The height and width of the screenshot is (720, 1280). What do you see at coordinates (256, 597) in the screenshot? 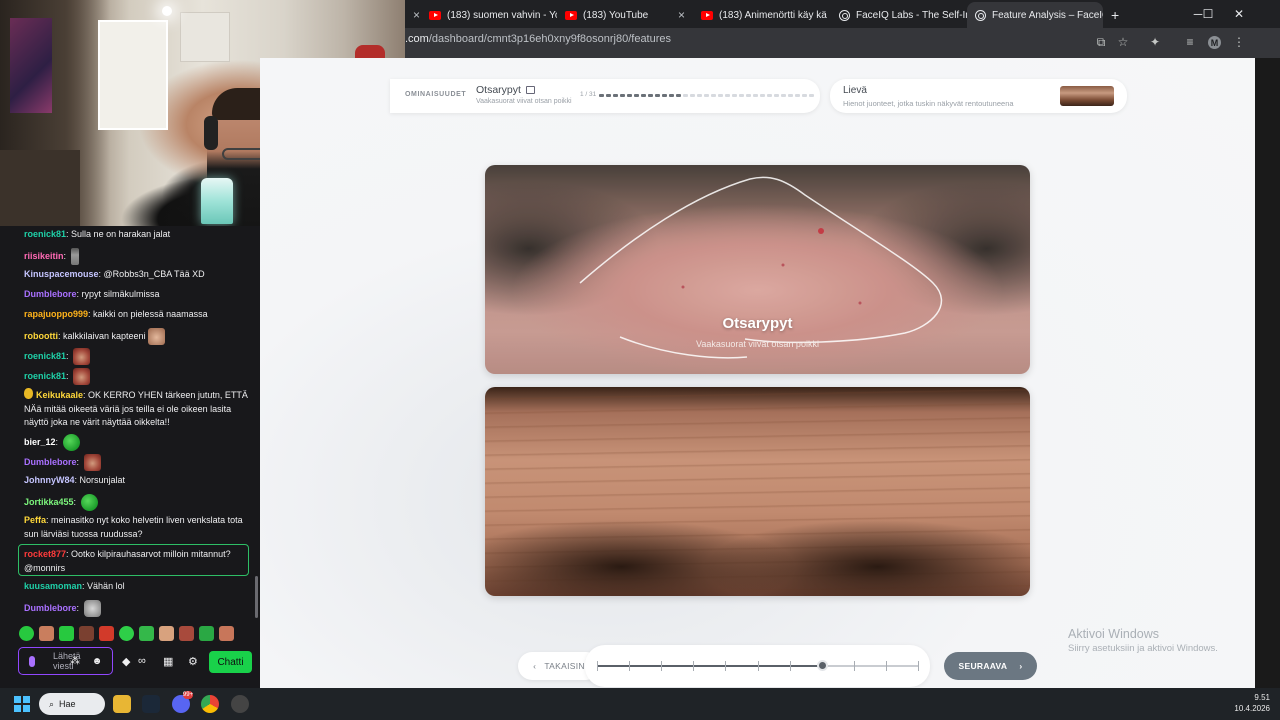
I see `chat-scrollbar` at bounding box center [256, 597].